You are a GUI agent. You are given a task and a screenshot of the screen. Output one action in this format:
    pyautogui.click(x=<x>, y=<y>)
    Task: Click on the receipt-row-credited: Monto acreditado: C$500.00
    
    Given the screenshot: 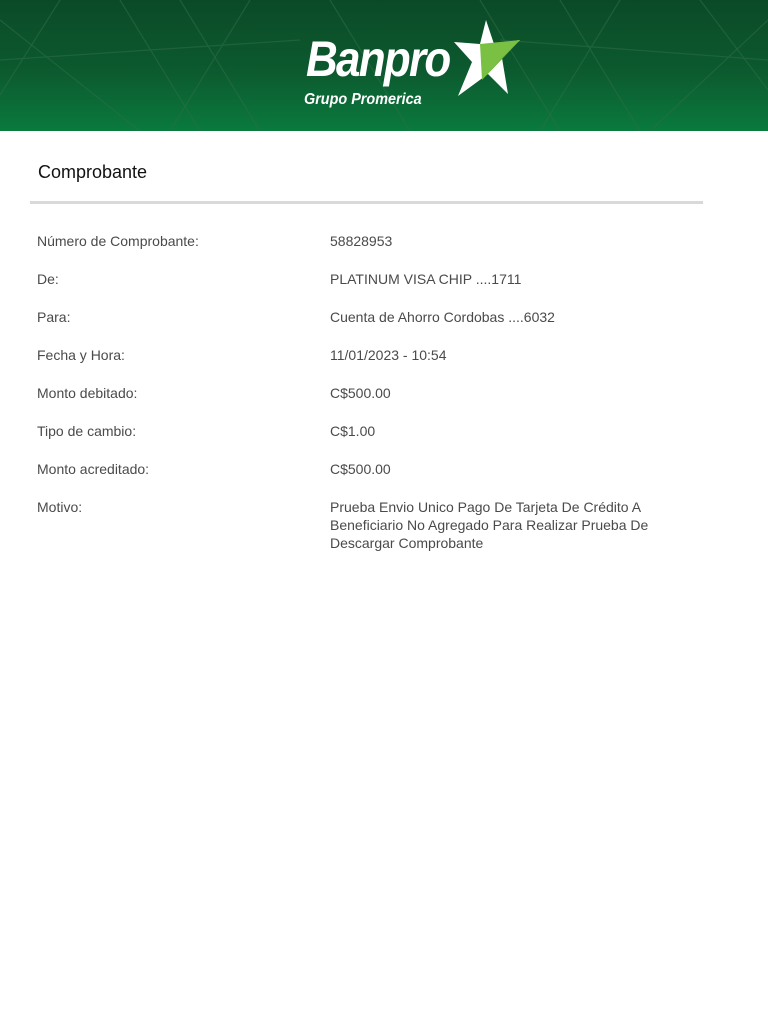 What is the action you would take?
    pyautogui.click(x=384, y=469)
    